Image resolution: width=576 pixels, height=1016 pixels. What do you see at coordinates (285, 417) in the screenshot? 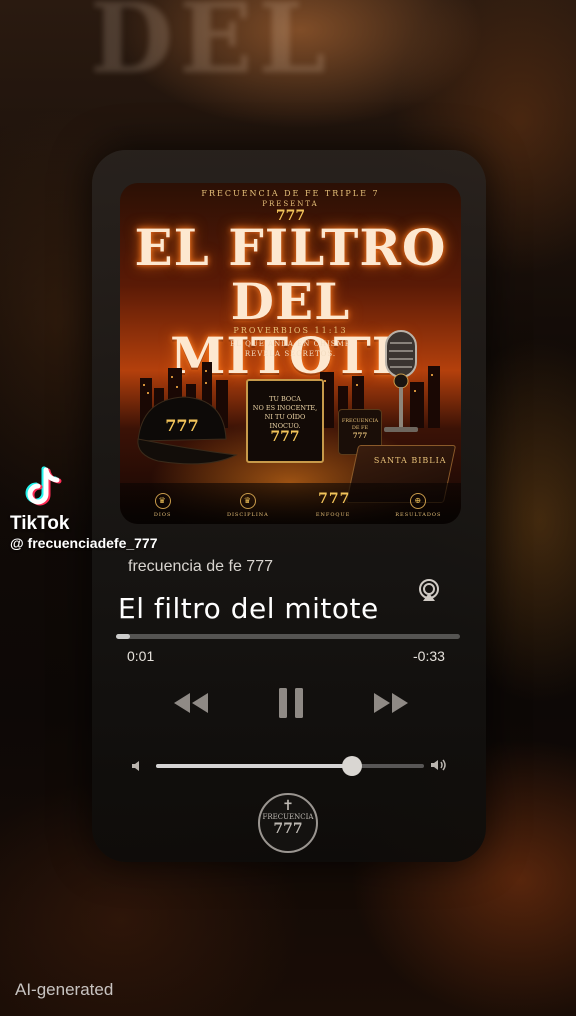
I see `plaque-line3: NI TU OÍDO` at bounding box center [285, 417].